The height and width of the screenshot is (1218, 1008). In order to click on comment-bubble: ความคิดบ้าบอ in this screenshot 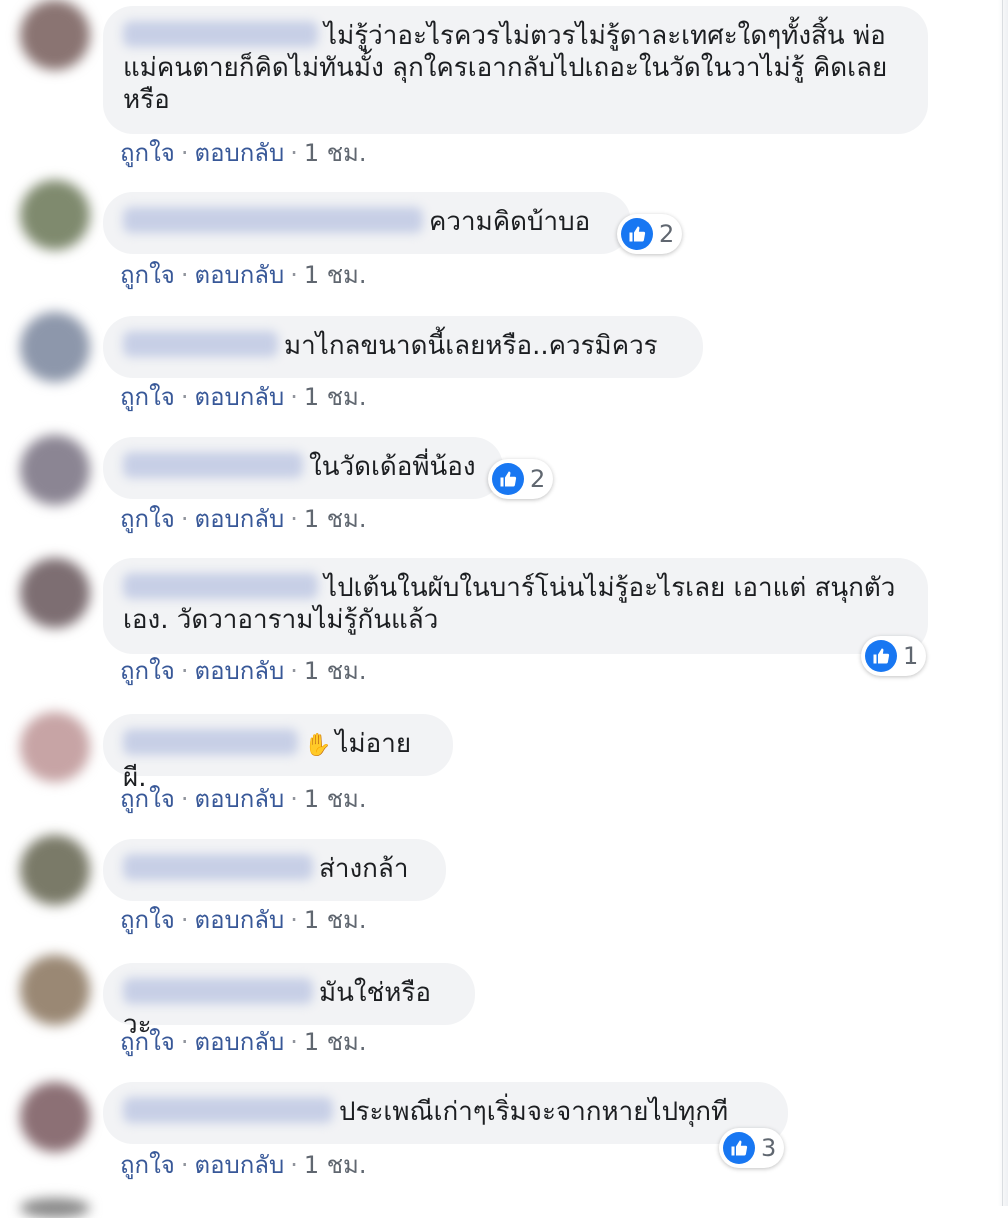, I will do `click(367, 223)`.